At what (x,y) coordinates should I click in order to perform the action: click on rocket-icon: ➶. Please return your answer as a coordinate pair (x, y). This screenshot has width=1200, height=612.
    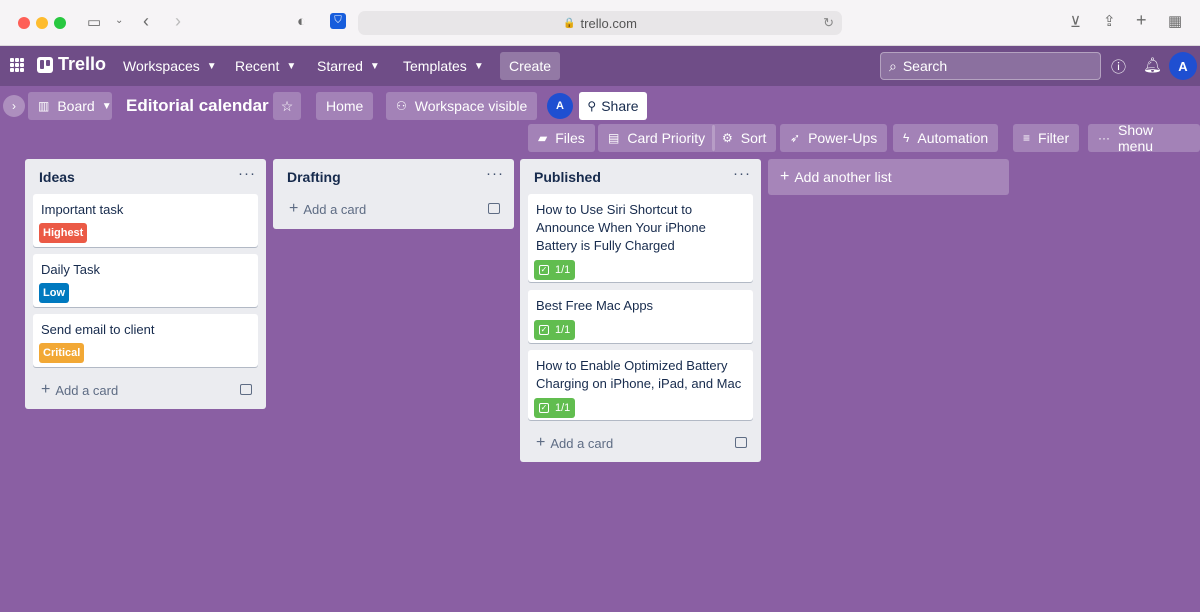
    Looking at the image, I should click on (795, 138).